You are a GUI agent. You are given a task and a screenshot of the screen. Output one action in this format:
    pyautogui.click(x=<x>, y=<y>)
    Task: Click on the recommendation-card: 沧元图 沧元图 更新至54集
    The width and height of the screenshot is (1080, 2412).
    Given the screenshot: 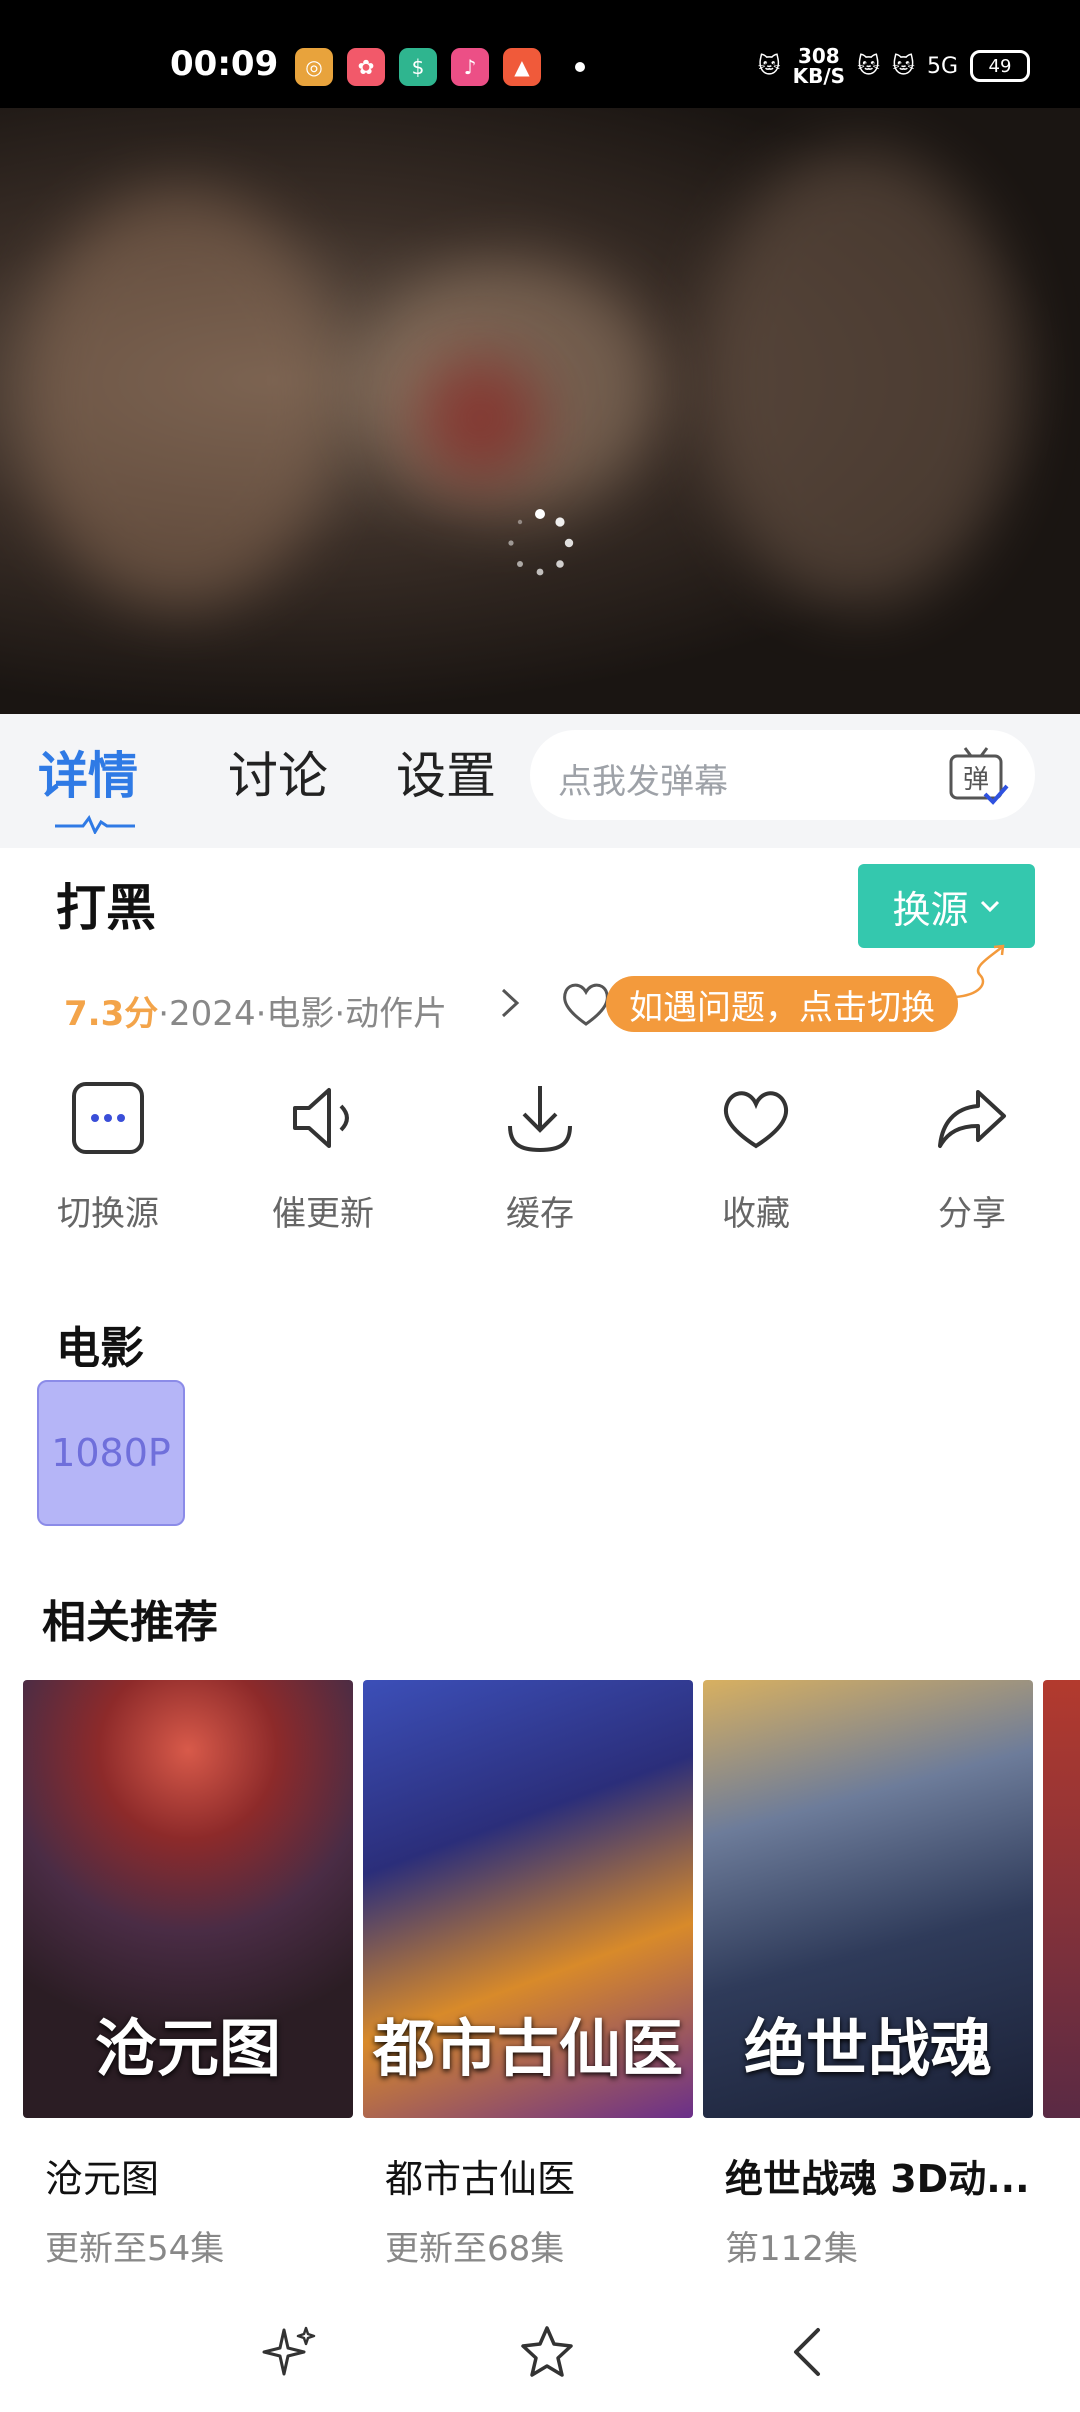 What is the action you would take?
    pyautogui.click(x=188, y=1975)
    